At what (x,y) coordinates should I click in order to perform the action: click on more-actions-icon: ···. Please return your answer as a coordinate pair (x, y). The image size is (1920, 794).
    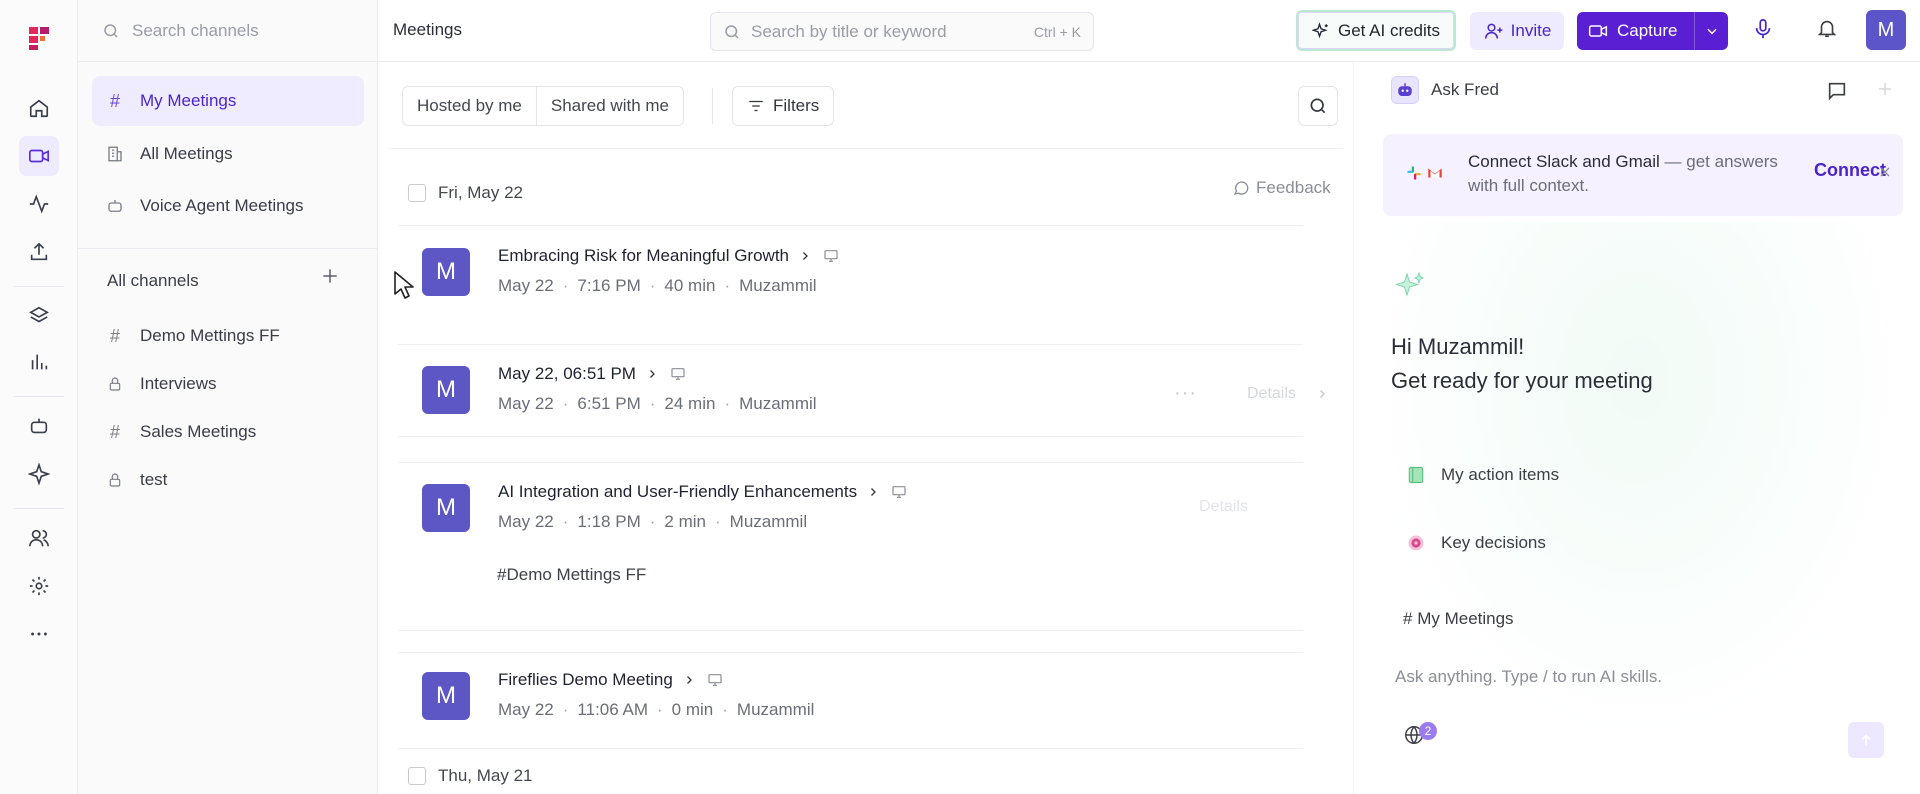
    Looking at the image, I should click on (1185, 393).